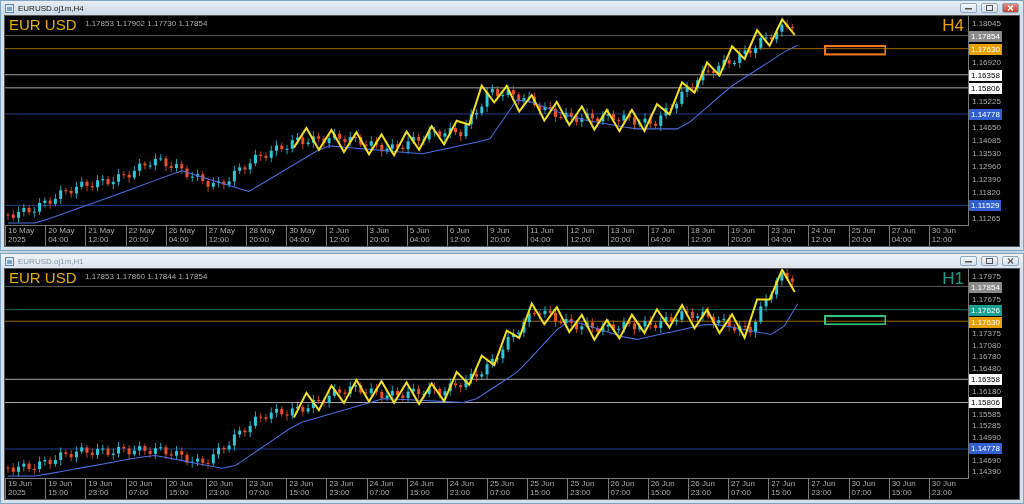 This screenshot has height=504, width=1024. What do you see at coordinates (507, 236) in the screenshot?
I see `time-label: 9 Jun 20:00` at bounding box center [507, 236].